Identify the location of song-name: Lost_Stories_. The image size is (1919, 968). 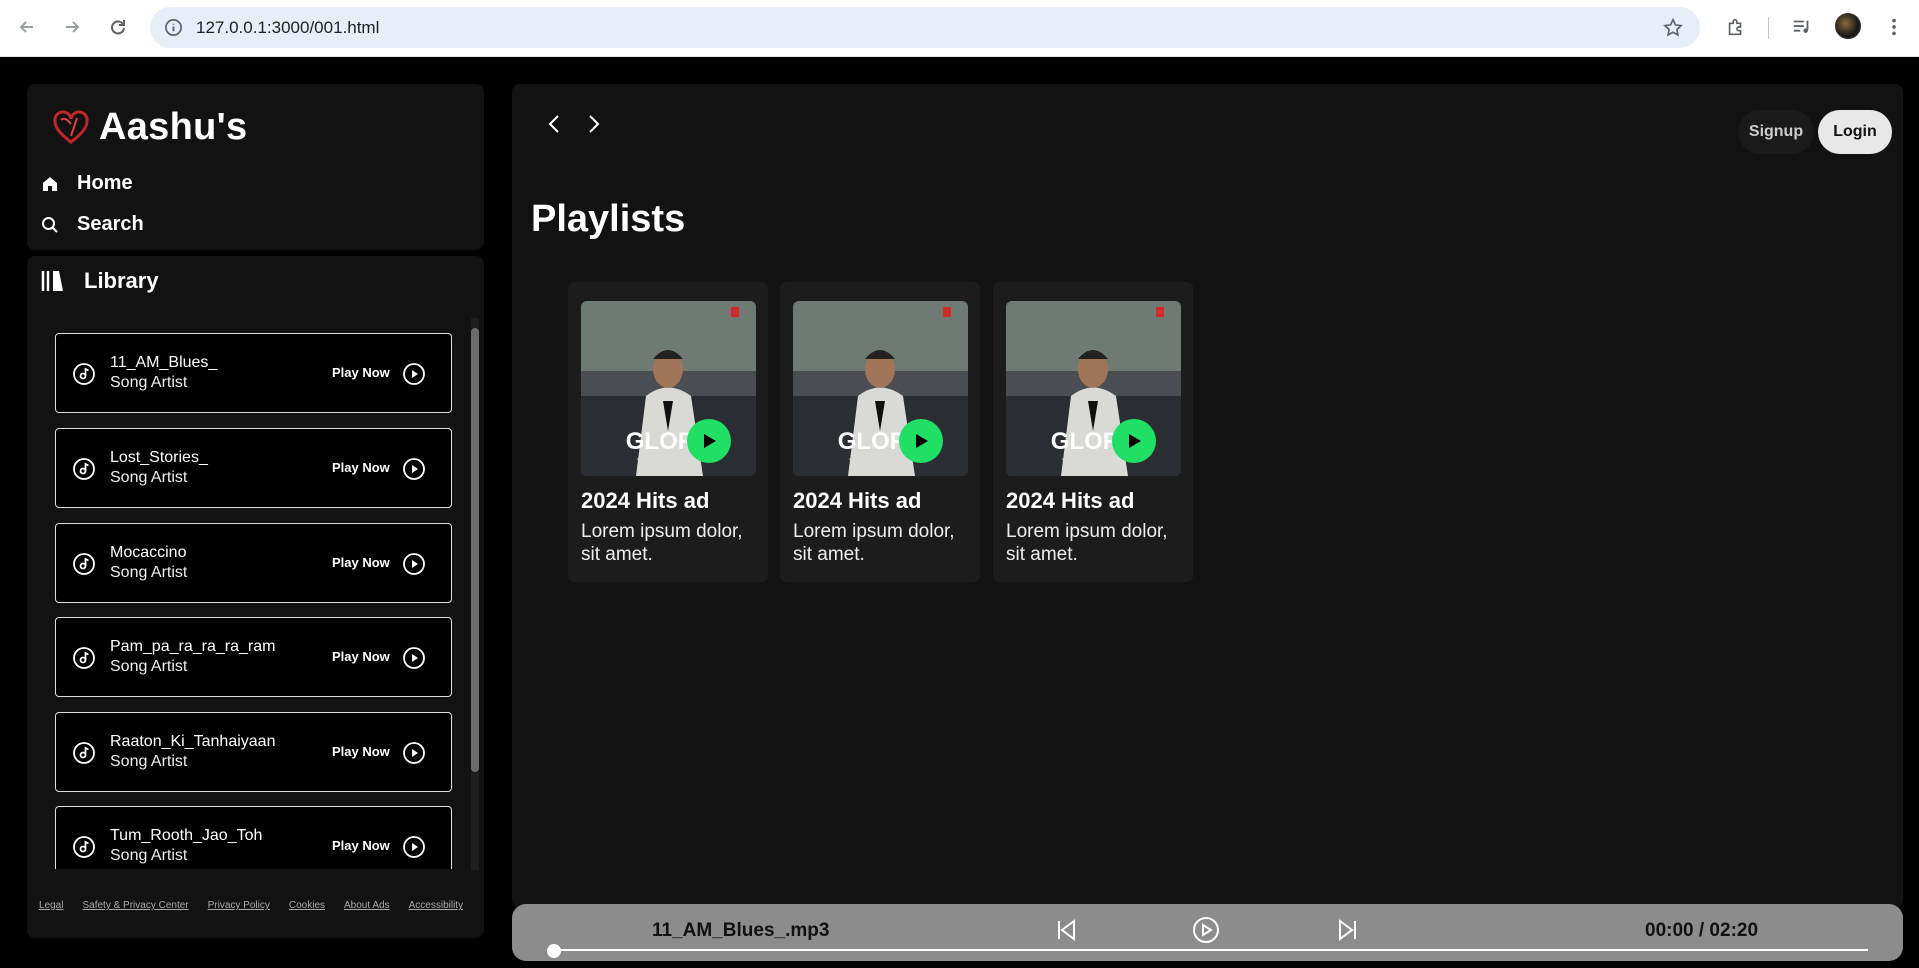
(159, 457).